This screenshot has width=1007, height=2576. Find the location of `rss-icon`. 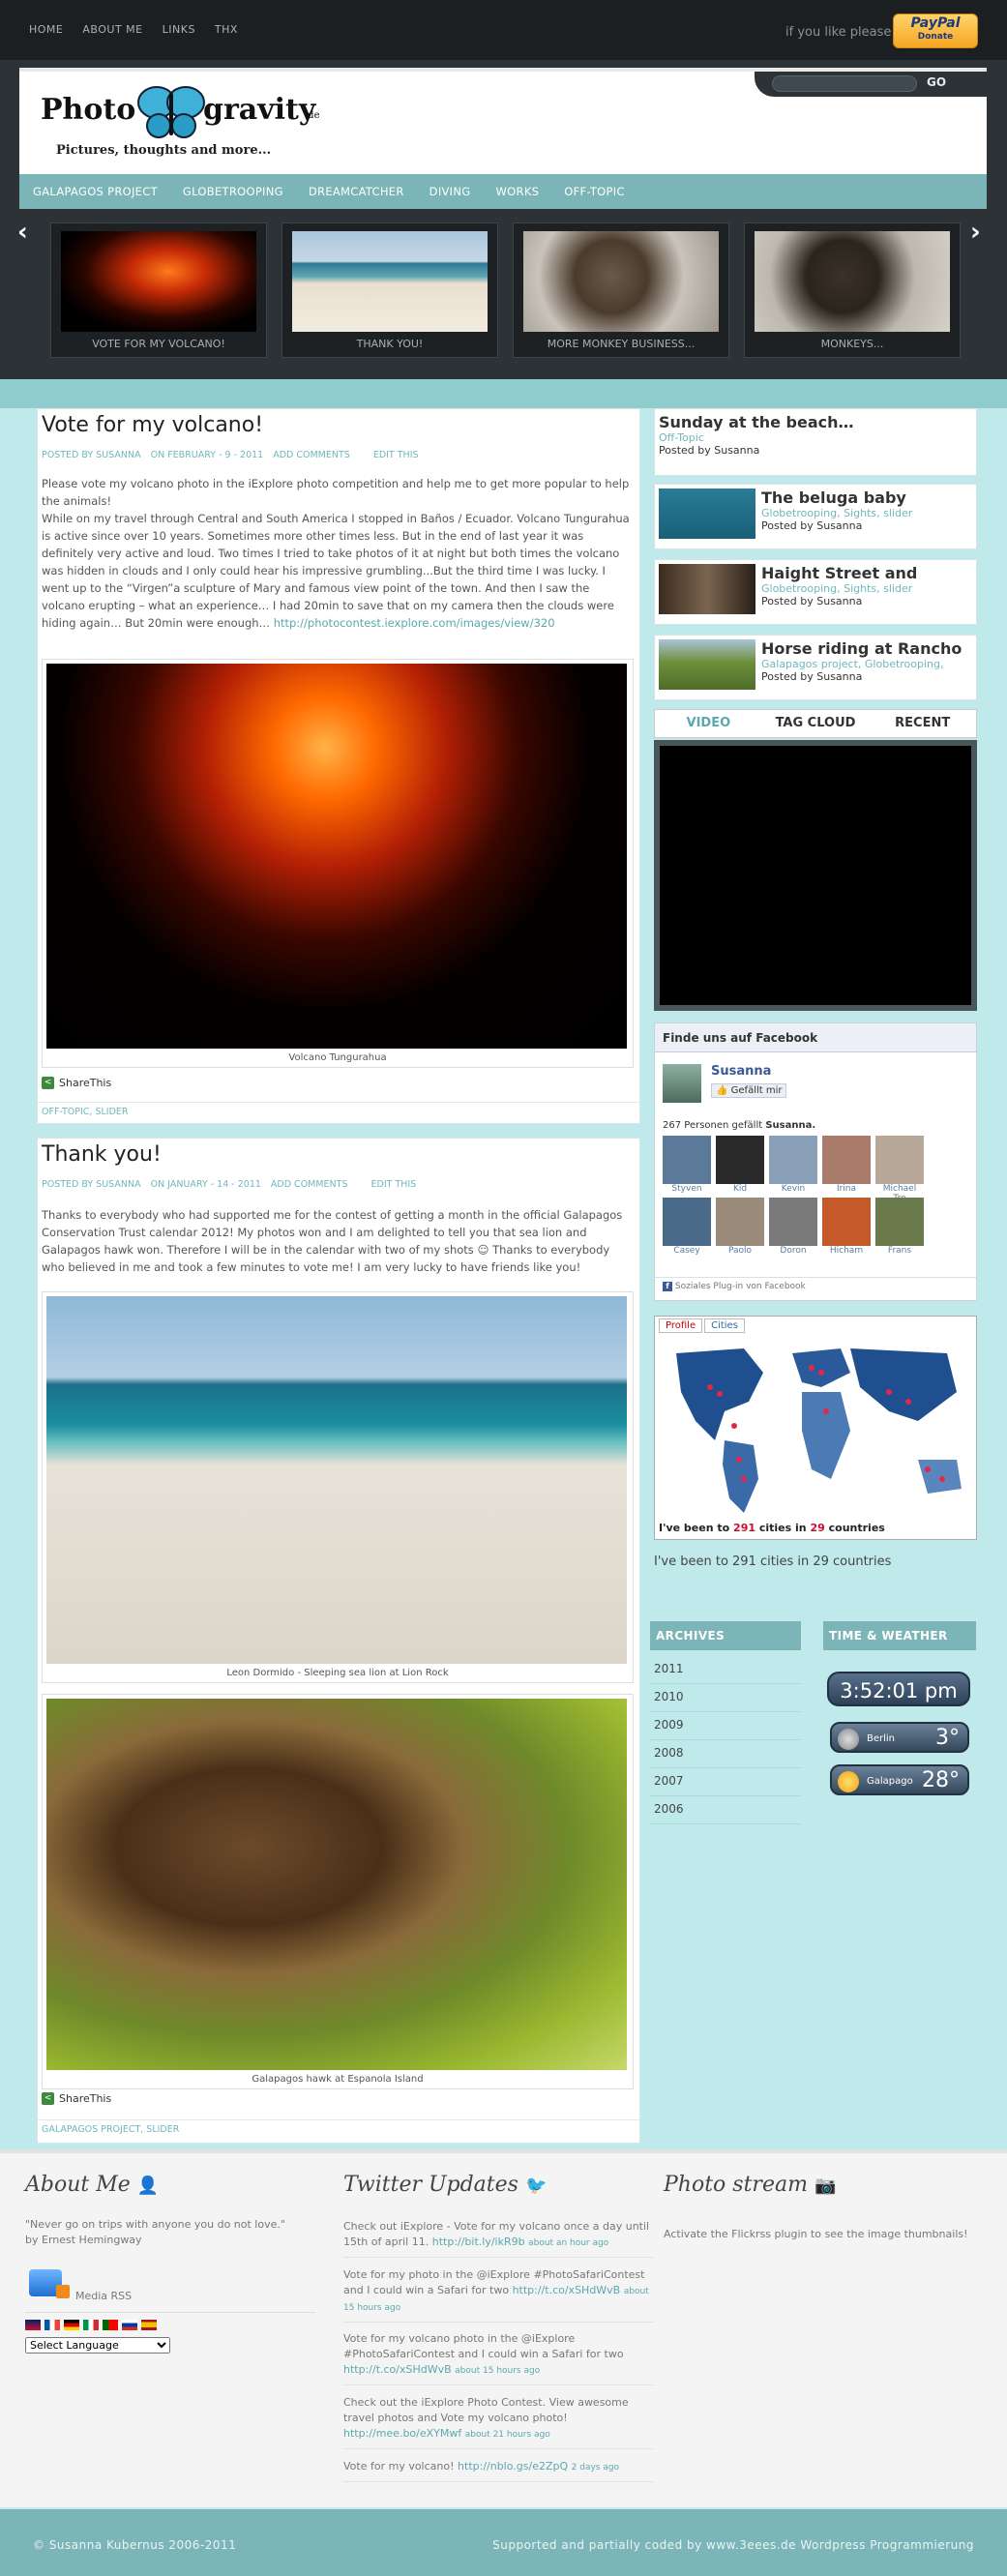

rss-icon is located at coordinates (63, 2291).